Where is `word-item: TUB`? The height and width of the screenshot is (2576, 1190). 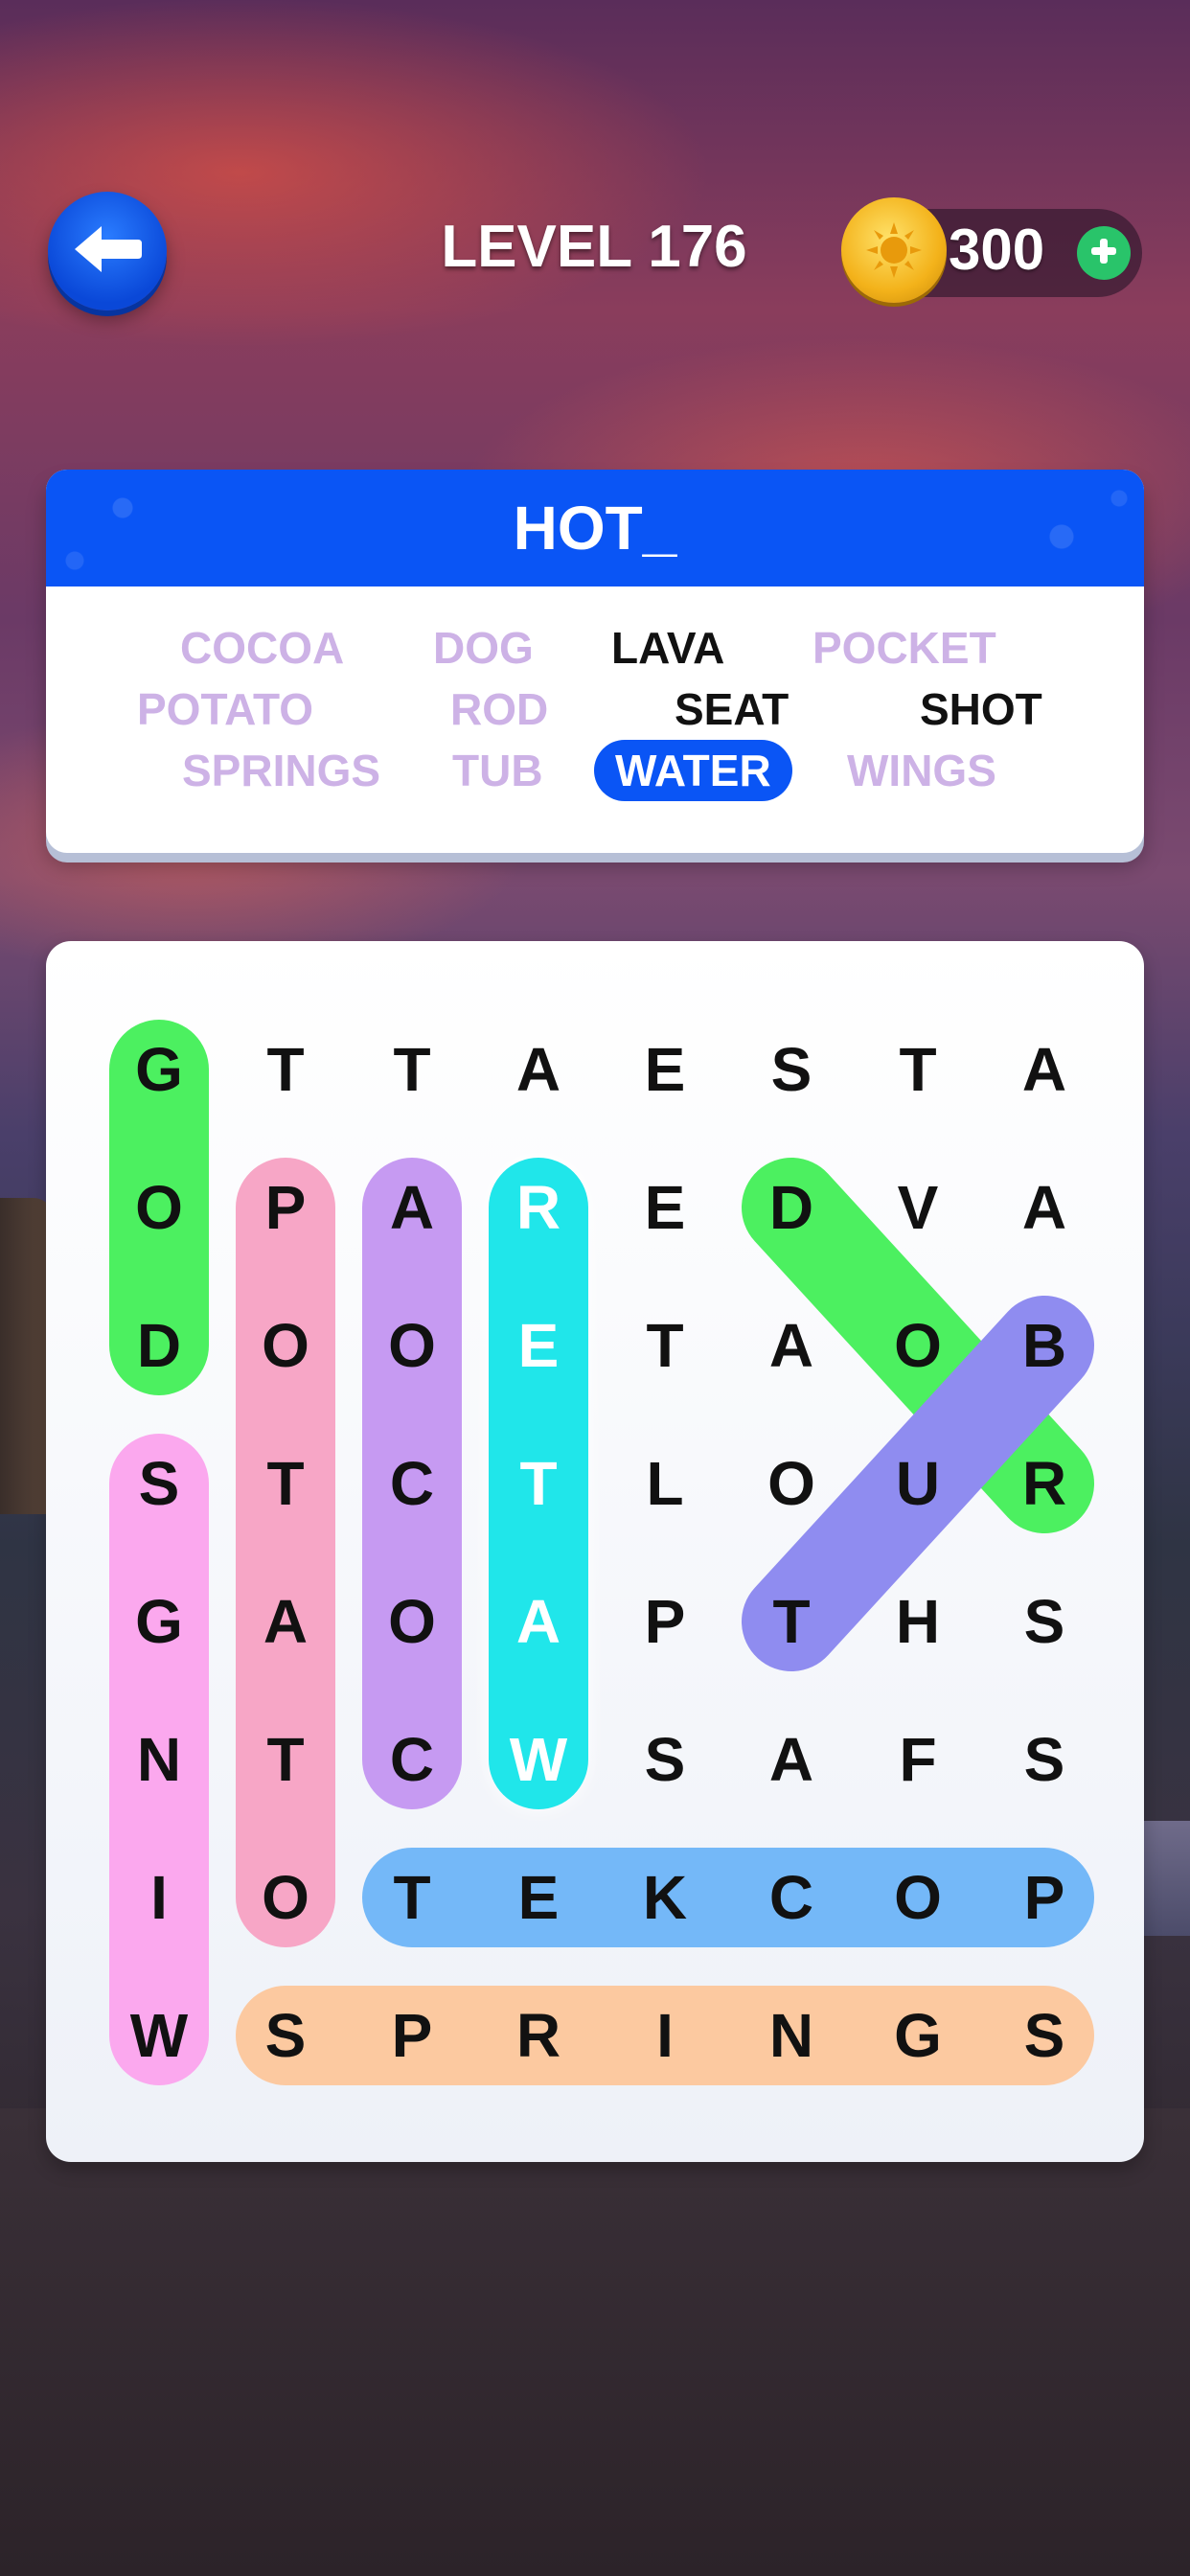 word-item: TUB is located at coordinates (498, 770).